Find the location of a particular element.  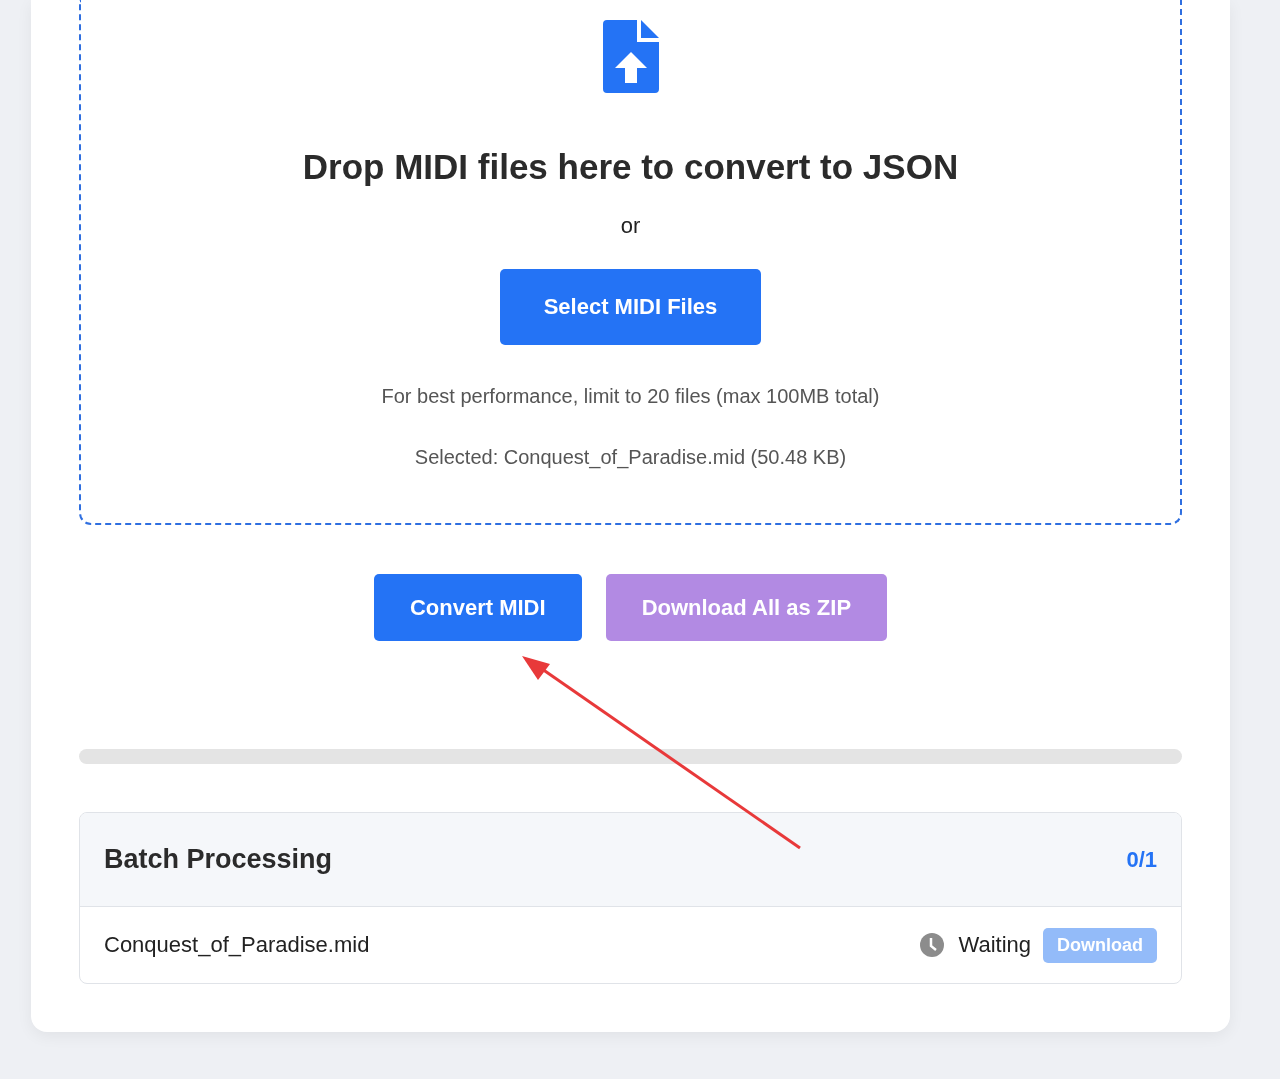

batch-count: 0/1 is located at coordinates (1141, 859).